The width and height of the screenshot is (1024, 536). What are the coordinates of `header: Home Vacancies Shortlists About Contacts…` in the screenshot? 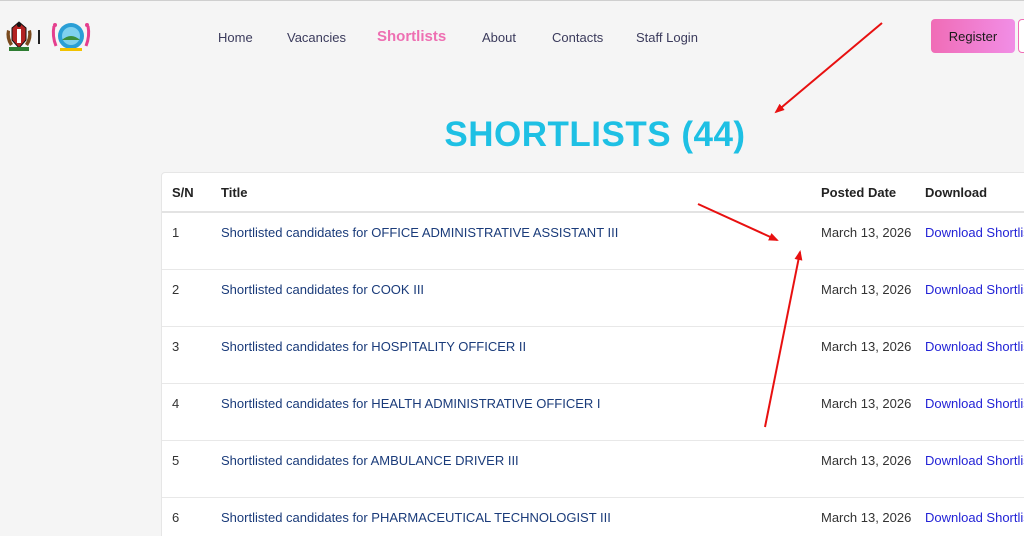 It's located at (512, 38).